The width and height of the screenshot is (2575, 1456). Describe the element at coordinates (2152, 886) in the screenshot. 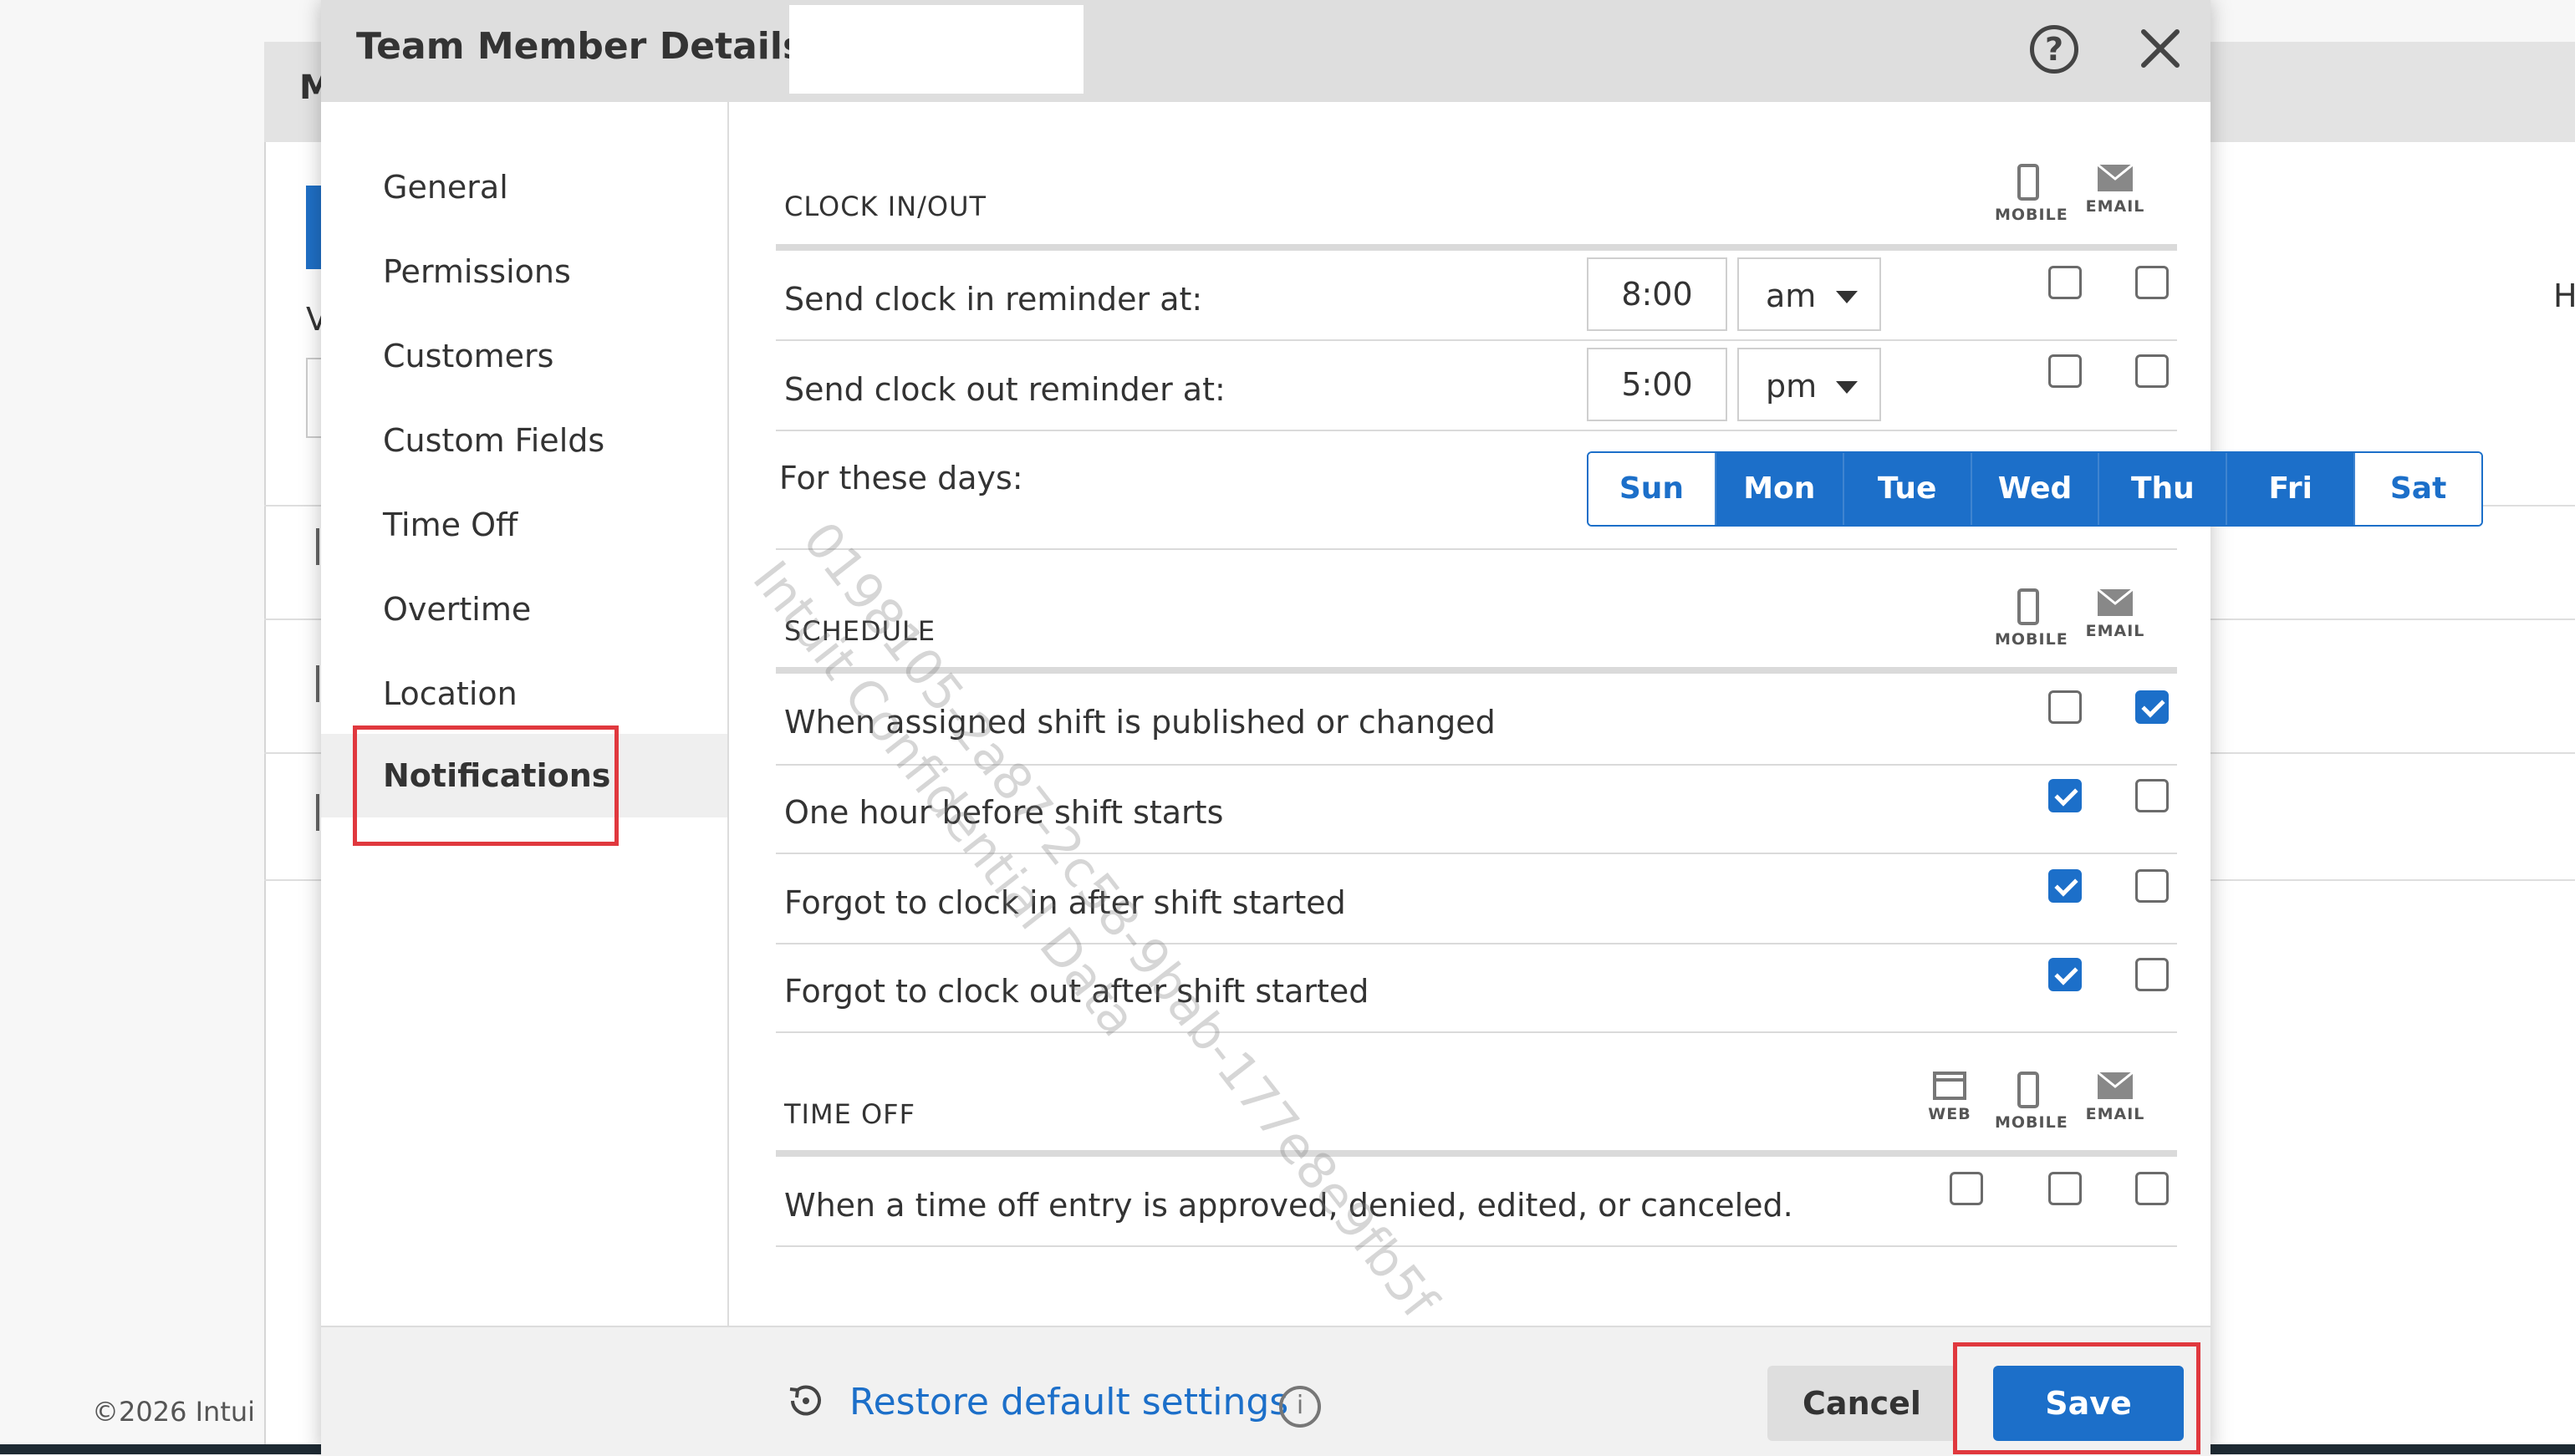

I see `schedule-forgot-in-email-checkbox` at that location.